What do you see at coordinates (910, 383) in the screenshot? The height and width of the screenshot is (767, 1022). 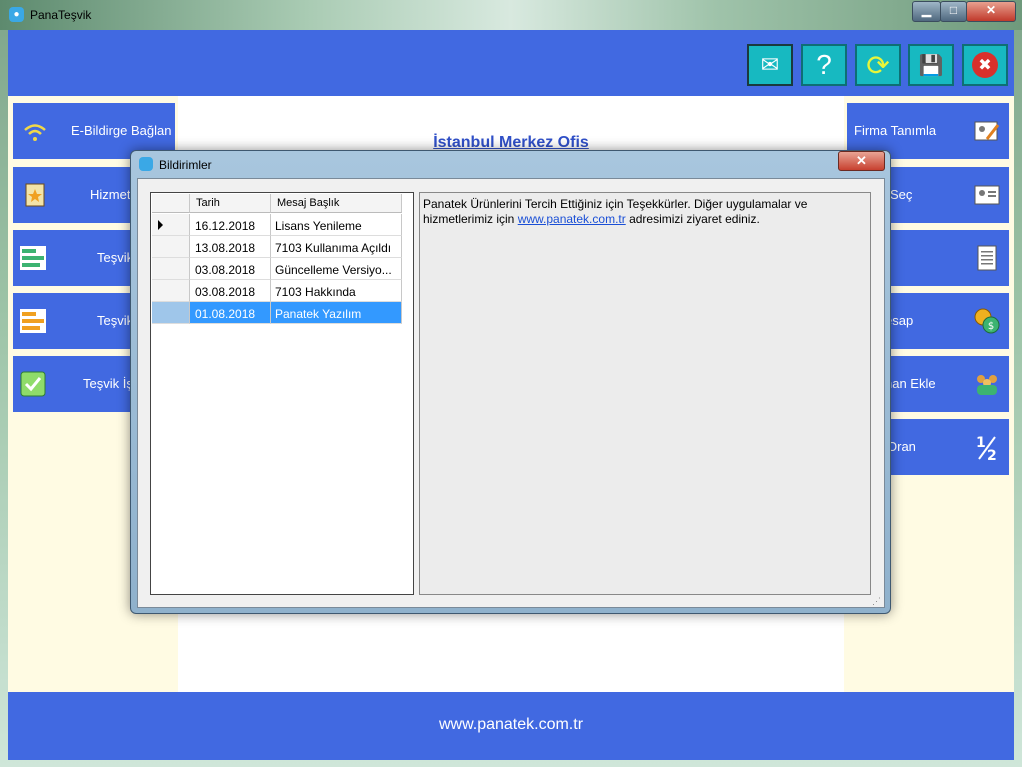 I see `nav-label: nan Ekle` at bounding box center [910, 383].